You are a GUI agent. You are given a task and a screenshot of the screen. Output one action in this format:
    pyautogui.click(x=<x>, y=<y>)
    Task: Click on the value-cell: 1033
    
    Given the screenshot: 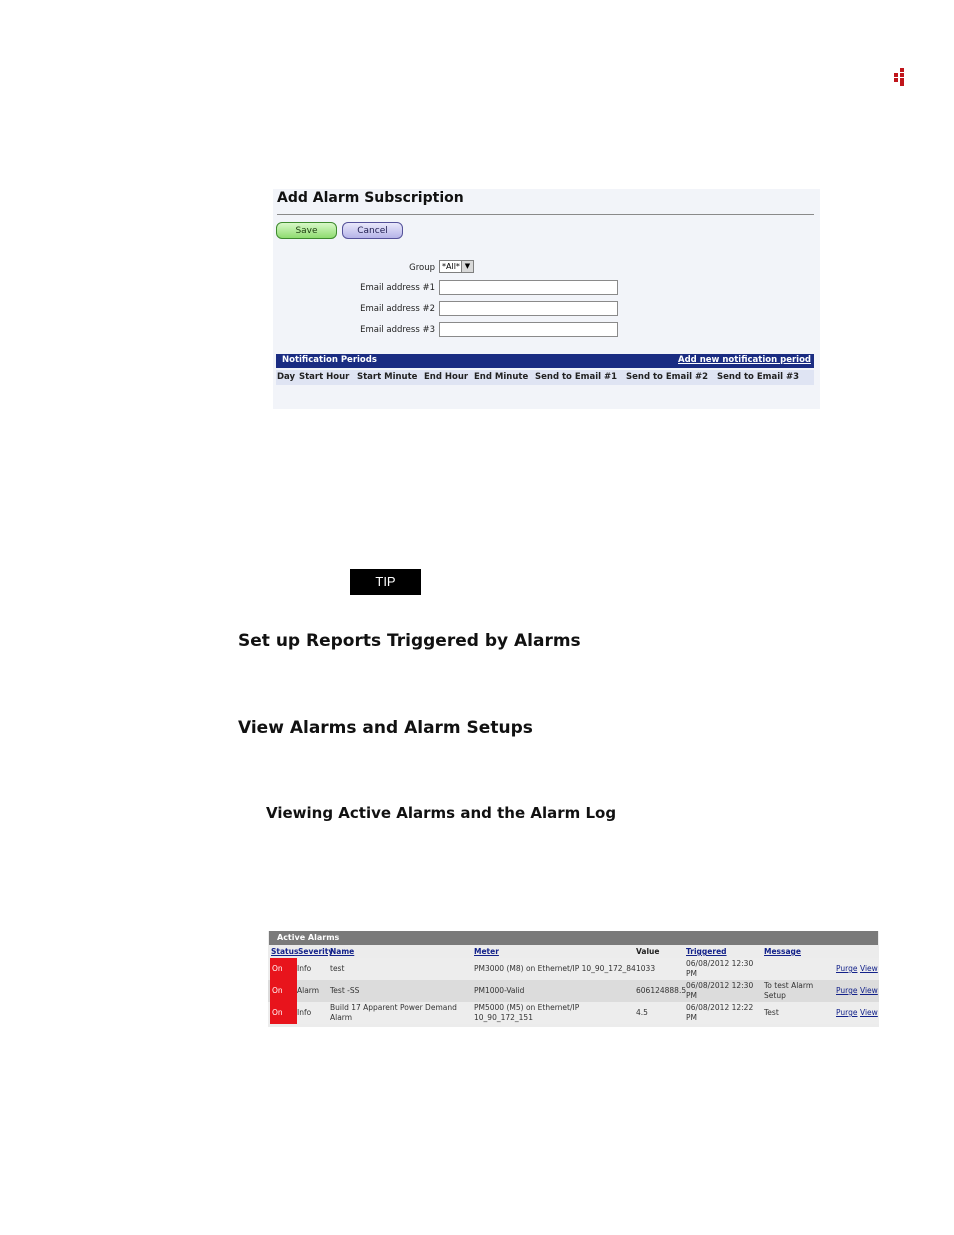 What is the action you would take?
    pyautogui.click(x=646, y=968)
    